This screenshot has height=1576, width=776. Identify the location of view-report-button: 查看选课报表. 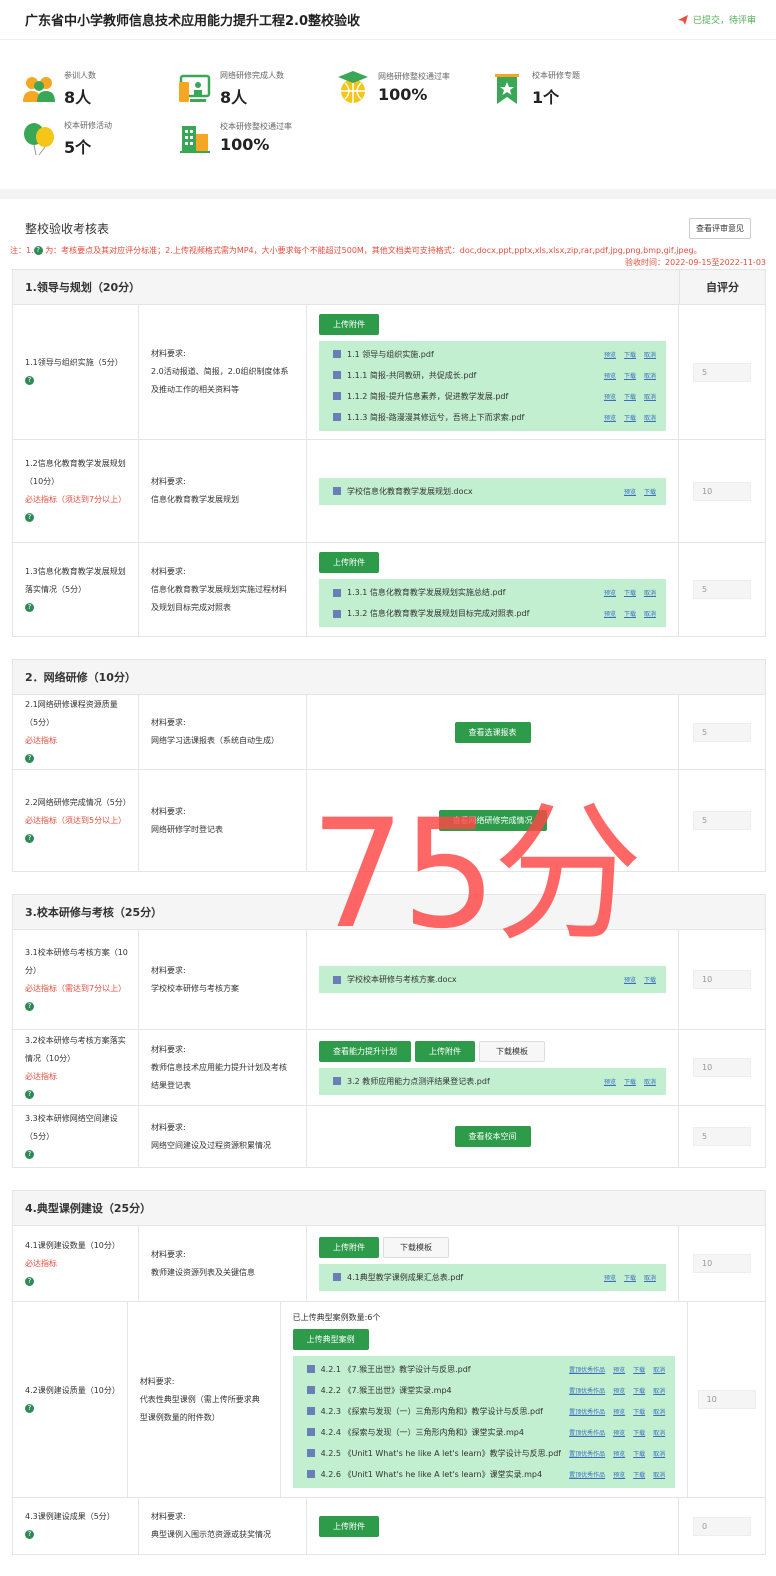
(492, 732).